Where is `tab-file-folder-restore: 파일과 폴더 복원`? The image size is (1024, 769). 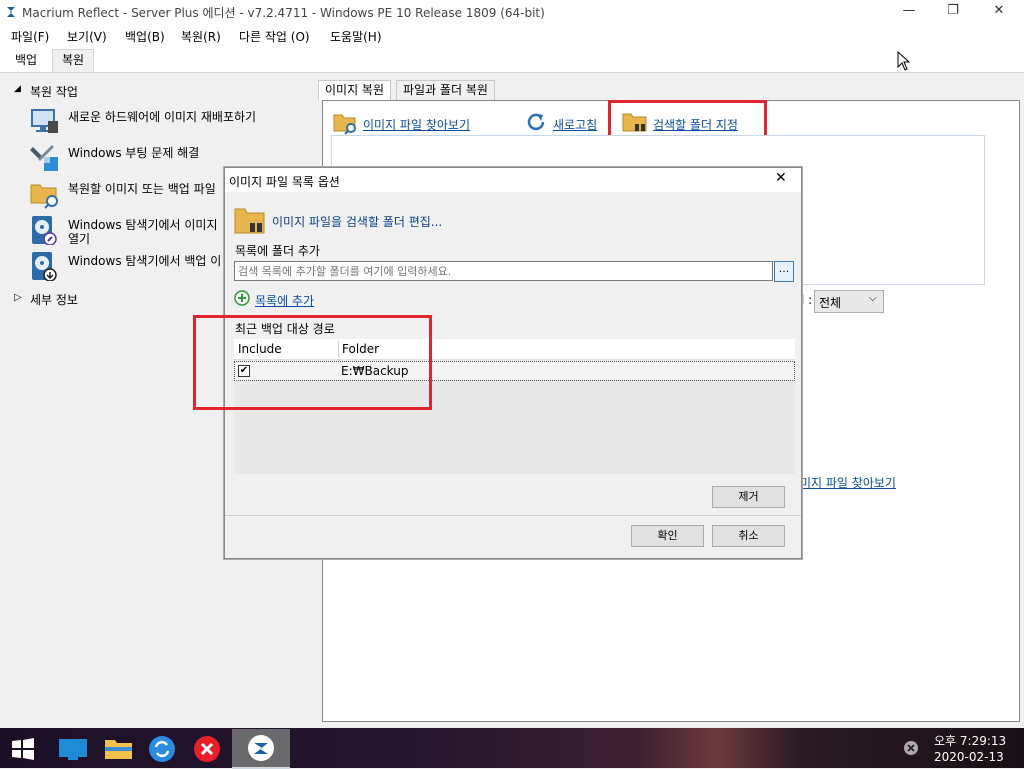 tab-file-folder-restore: 파일과 폴더 복원 is located at coordinates (445, 90).